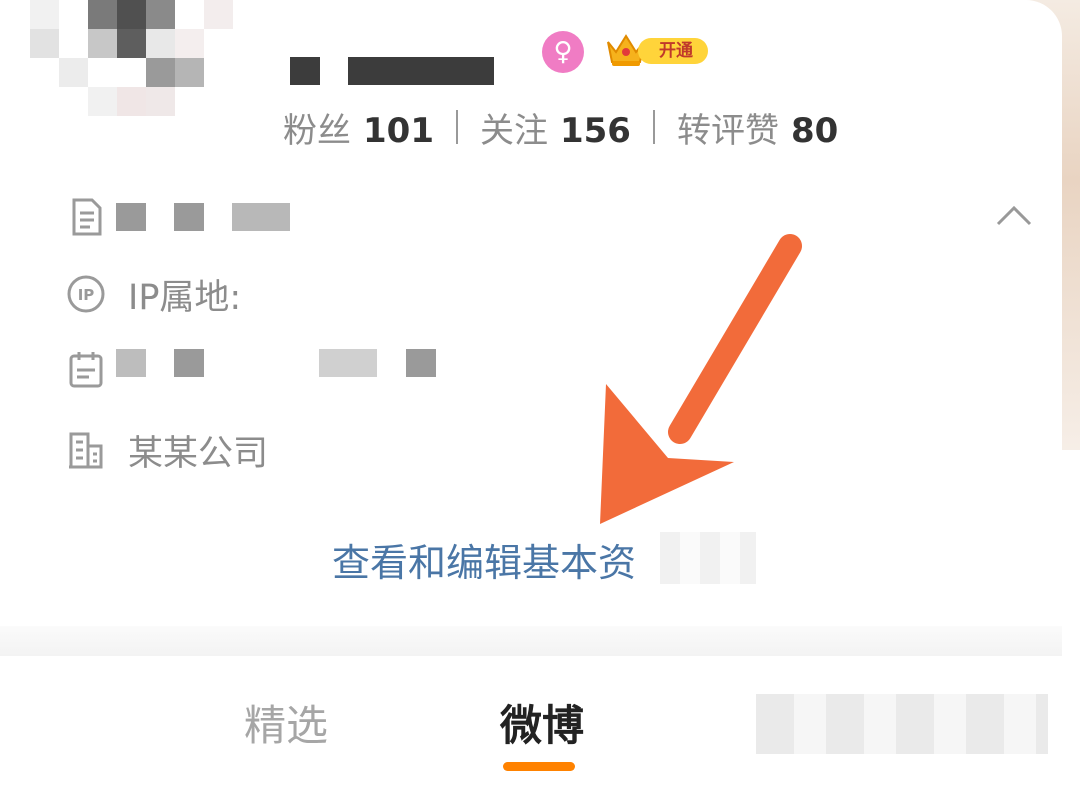 Image resolution: width=1080 pixels, height=810 pixels. What do you see at coordinates (595, 130) in the screenshot?
I see `following-count: 156` at bounding box center [595, 130].